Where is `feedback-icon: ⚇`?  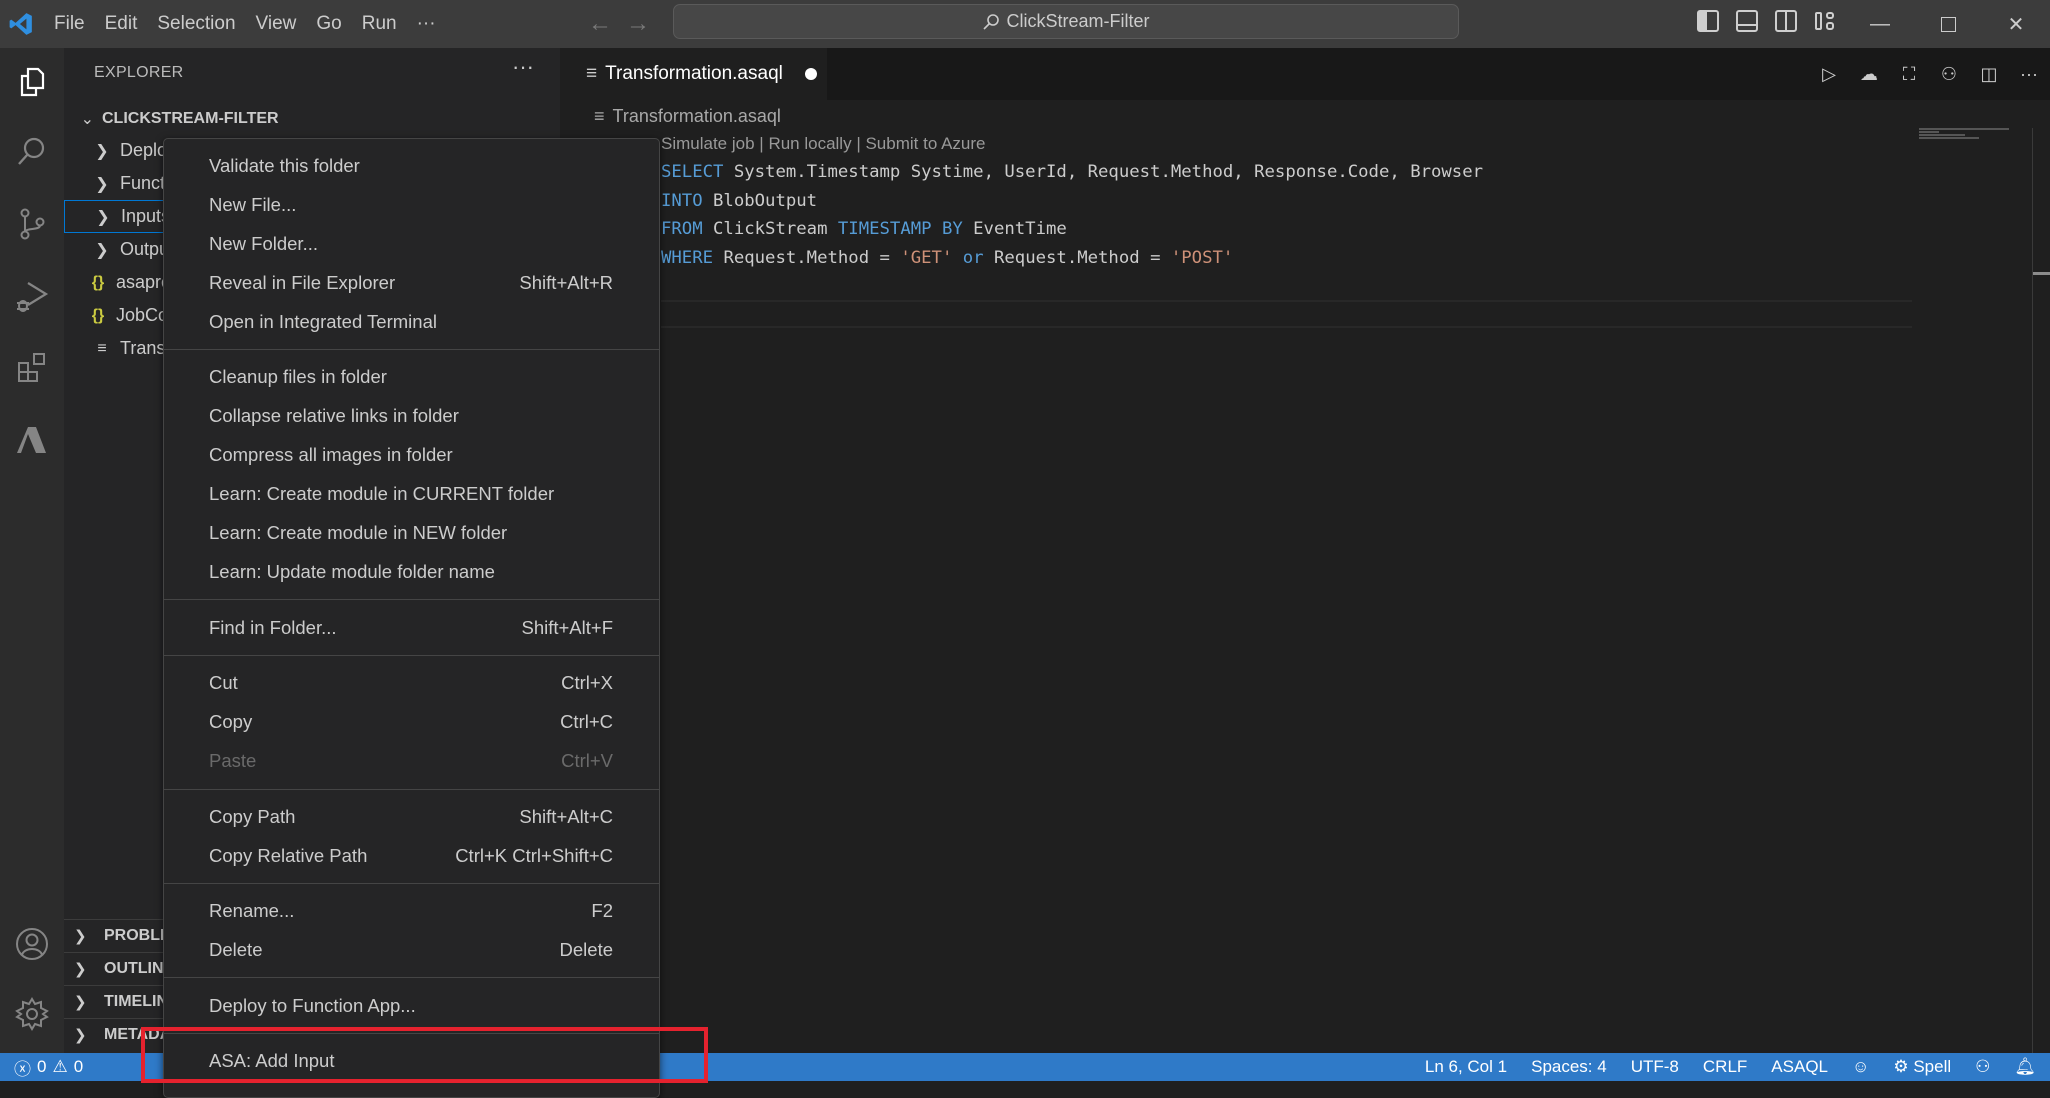 feedback-icon: ⚇ is located at coordinates (1982, 1067).